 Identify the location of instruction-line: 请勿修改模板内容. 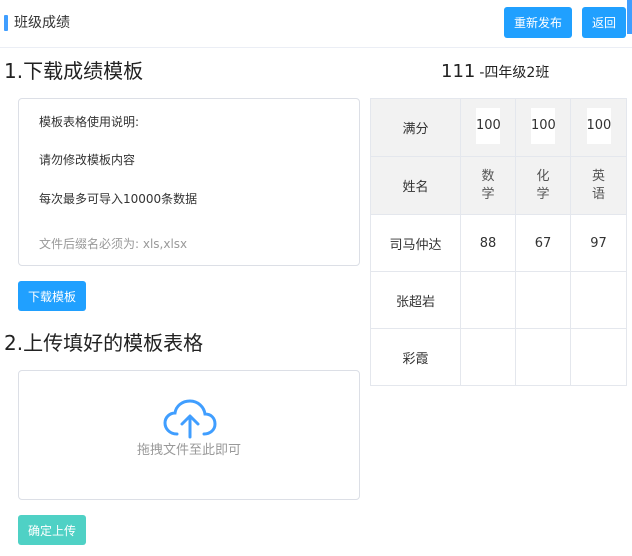
(87, 160).